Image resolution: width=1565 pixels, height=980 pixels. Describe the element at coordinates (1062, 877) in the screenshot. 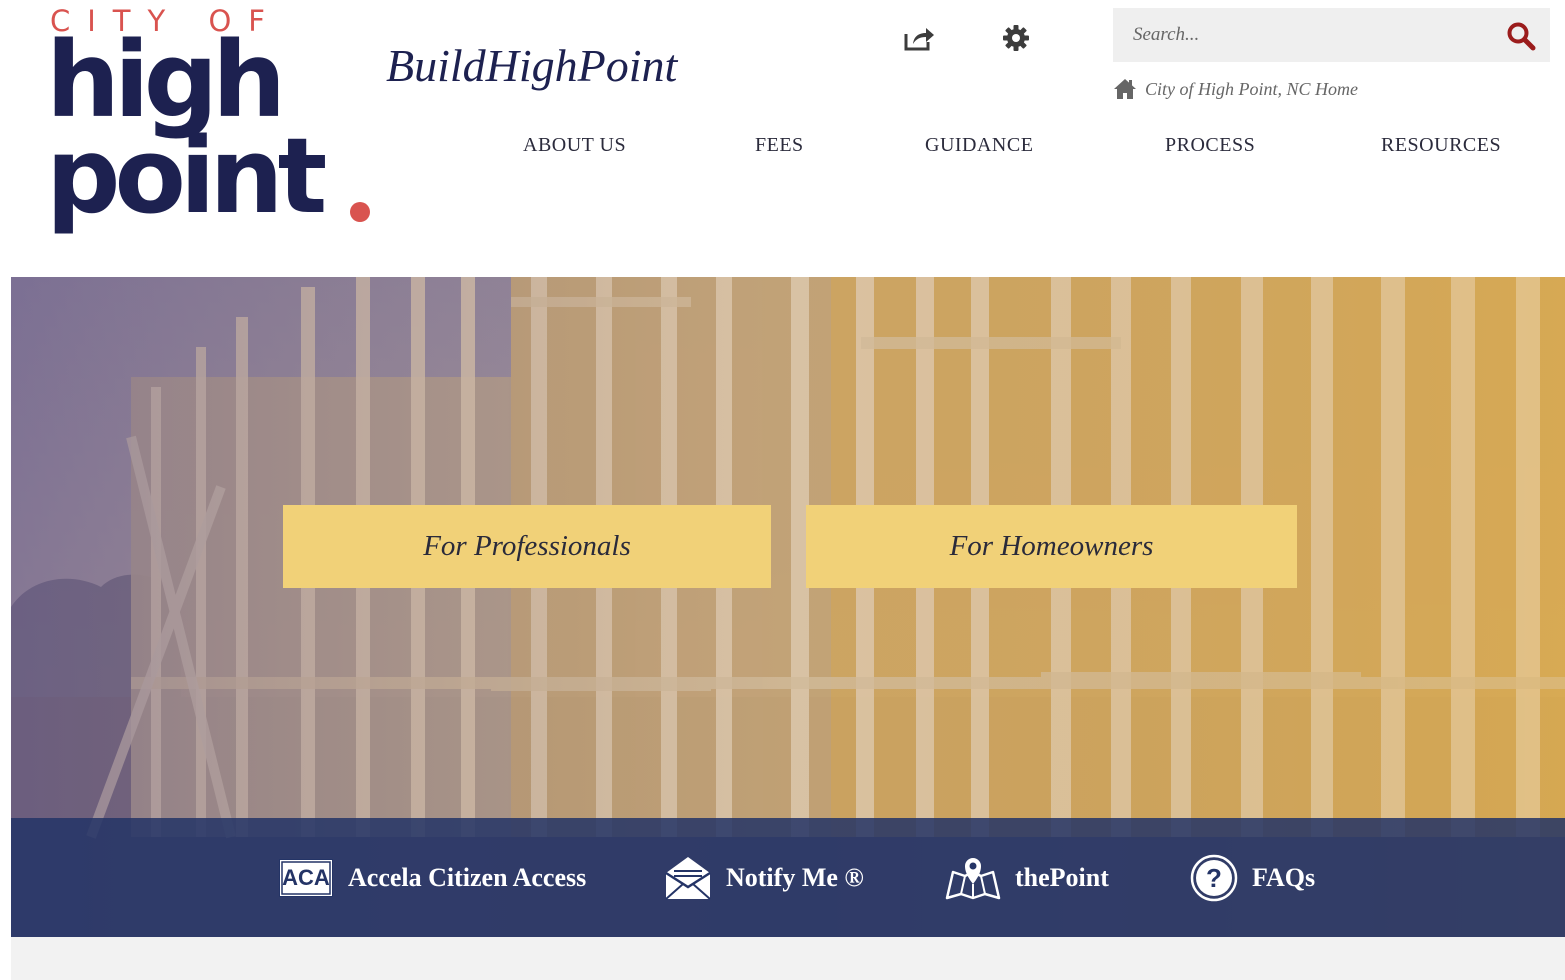

I see `quicklink-label: thePoint` at that location.